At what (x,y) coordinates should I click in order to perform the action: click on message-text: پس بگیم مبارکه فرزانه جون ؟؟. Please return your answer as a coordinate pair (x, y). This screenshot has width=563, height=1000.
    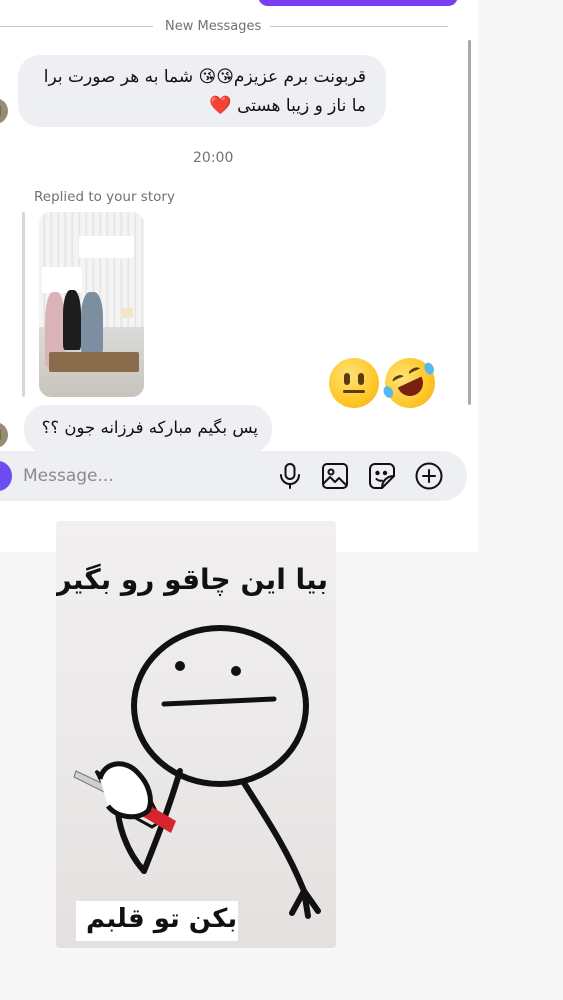
    Looking at the image, I should click on (149, 427).